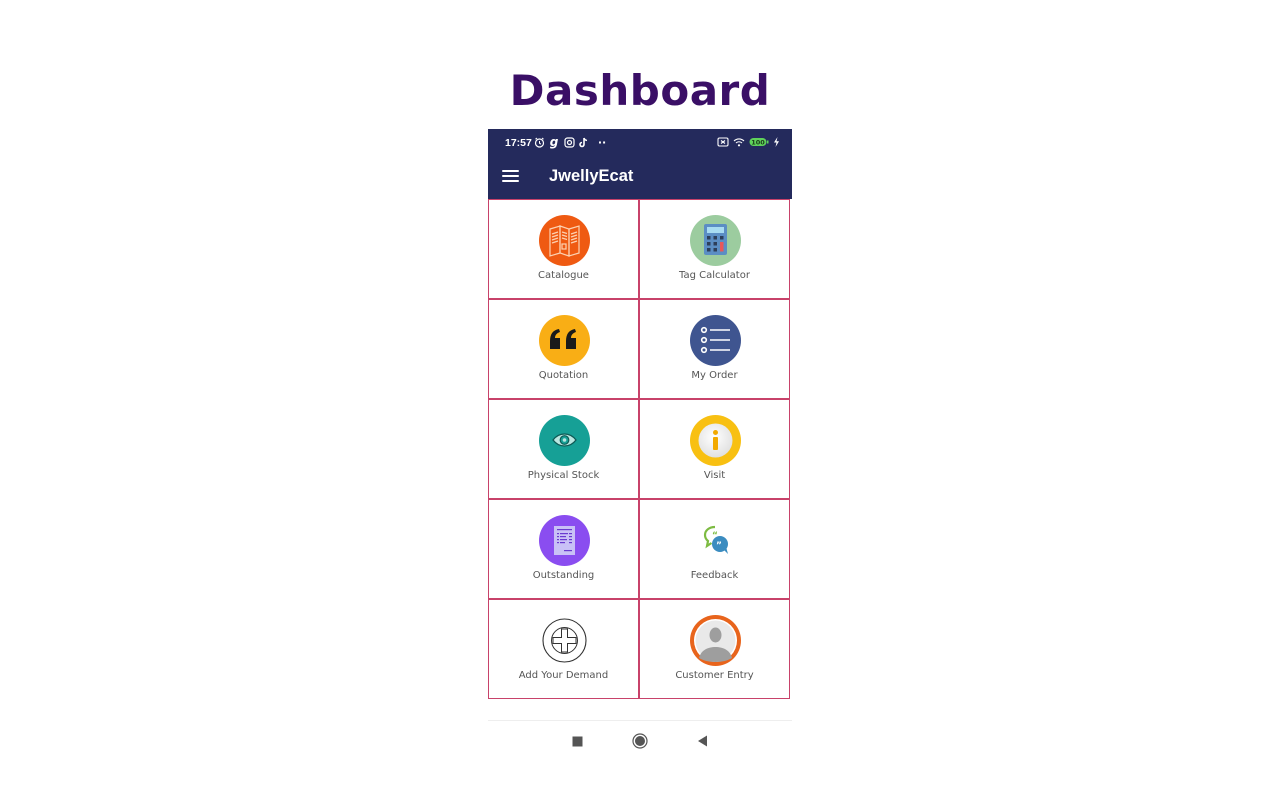 This screenshot has width=1280, height=801. What do you see at coordinates (723, 142) in the screenshot?
I see `sim-off-icon` at bounding box center [723, 142].